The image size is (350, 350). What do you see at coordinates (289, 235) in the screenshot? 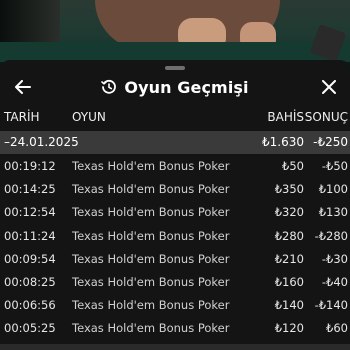
I see `row-bet: ₺280` at bounding box center [289, 235].